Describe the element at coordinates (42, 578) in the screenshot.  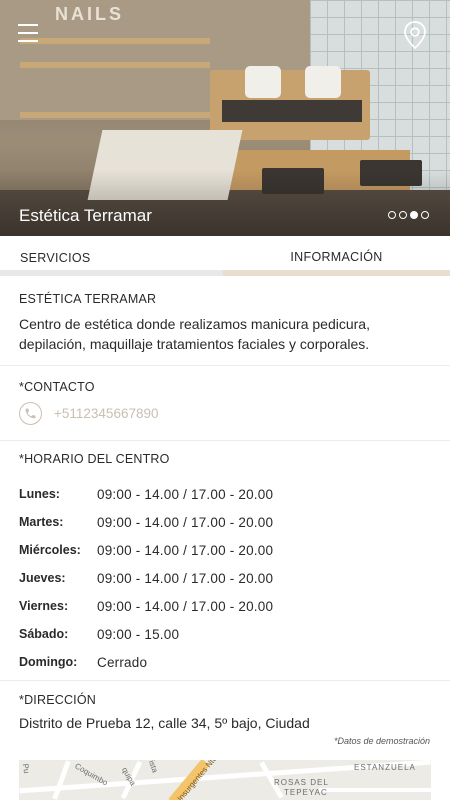
I see `schedule-day: Jueves:` at that location.